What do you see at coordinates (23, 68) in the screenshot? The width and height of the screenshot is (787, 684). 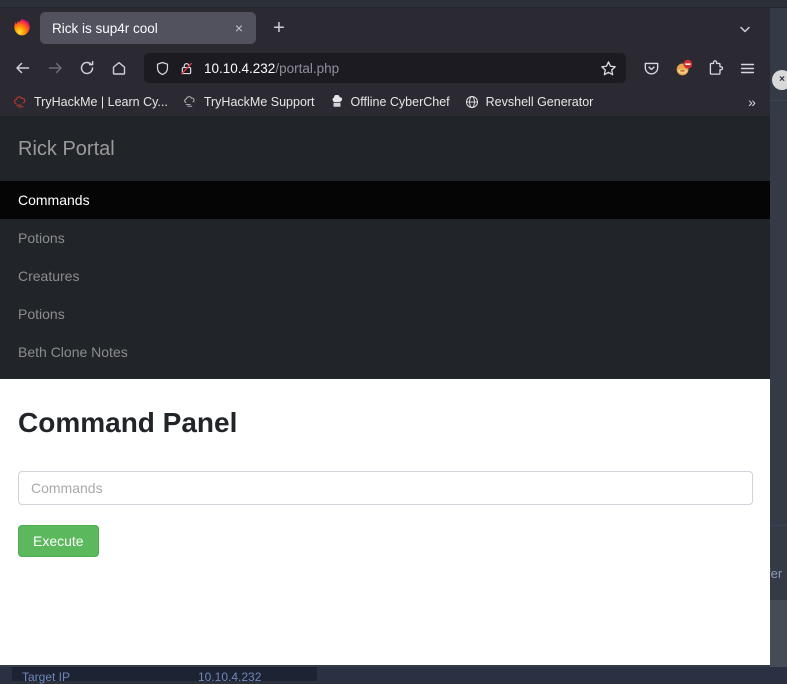 I see `back-button` at bounding box center [23, 68].